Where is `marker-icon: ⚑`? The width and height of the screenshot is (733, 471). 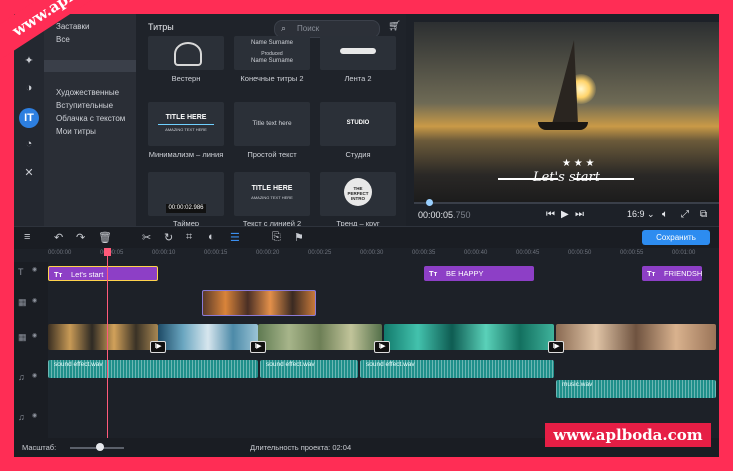 marker-icon: ⚑ is located at coordinates (299, 237).